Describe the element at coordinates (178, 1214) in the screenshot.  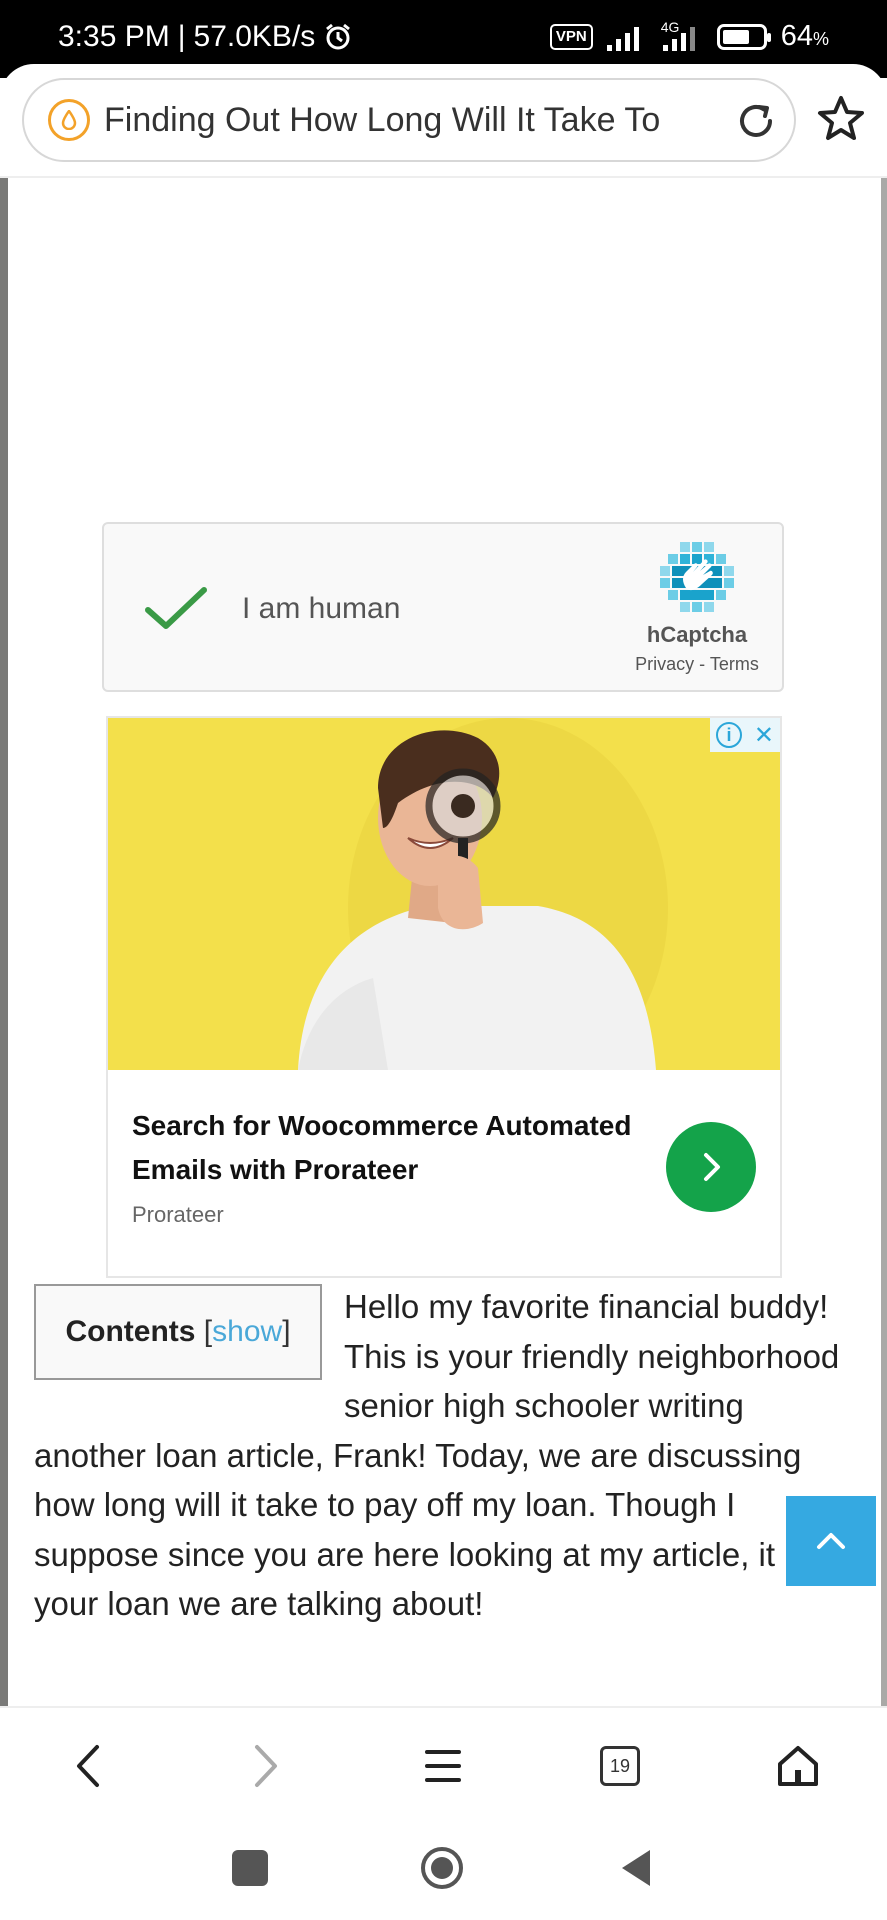
I see `ad-source: Prorateer` at that location.